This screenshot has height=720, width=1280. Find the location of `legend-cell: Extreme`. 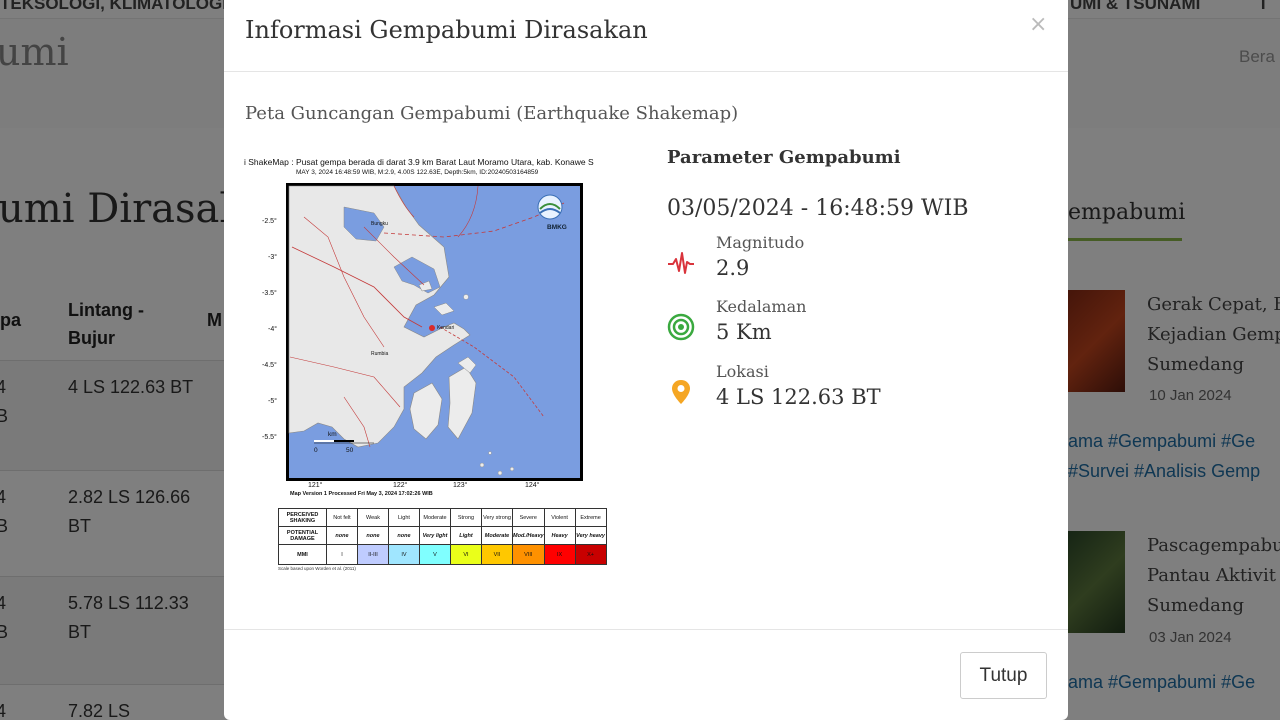

legend-cell: Extreme is located at coordinates (590, 517).